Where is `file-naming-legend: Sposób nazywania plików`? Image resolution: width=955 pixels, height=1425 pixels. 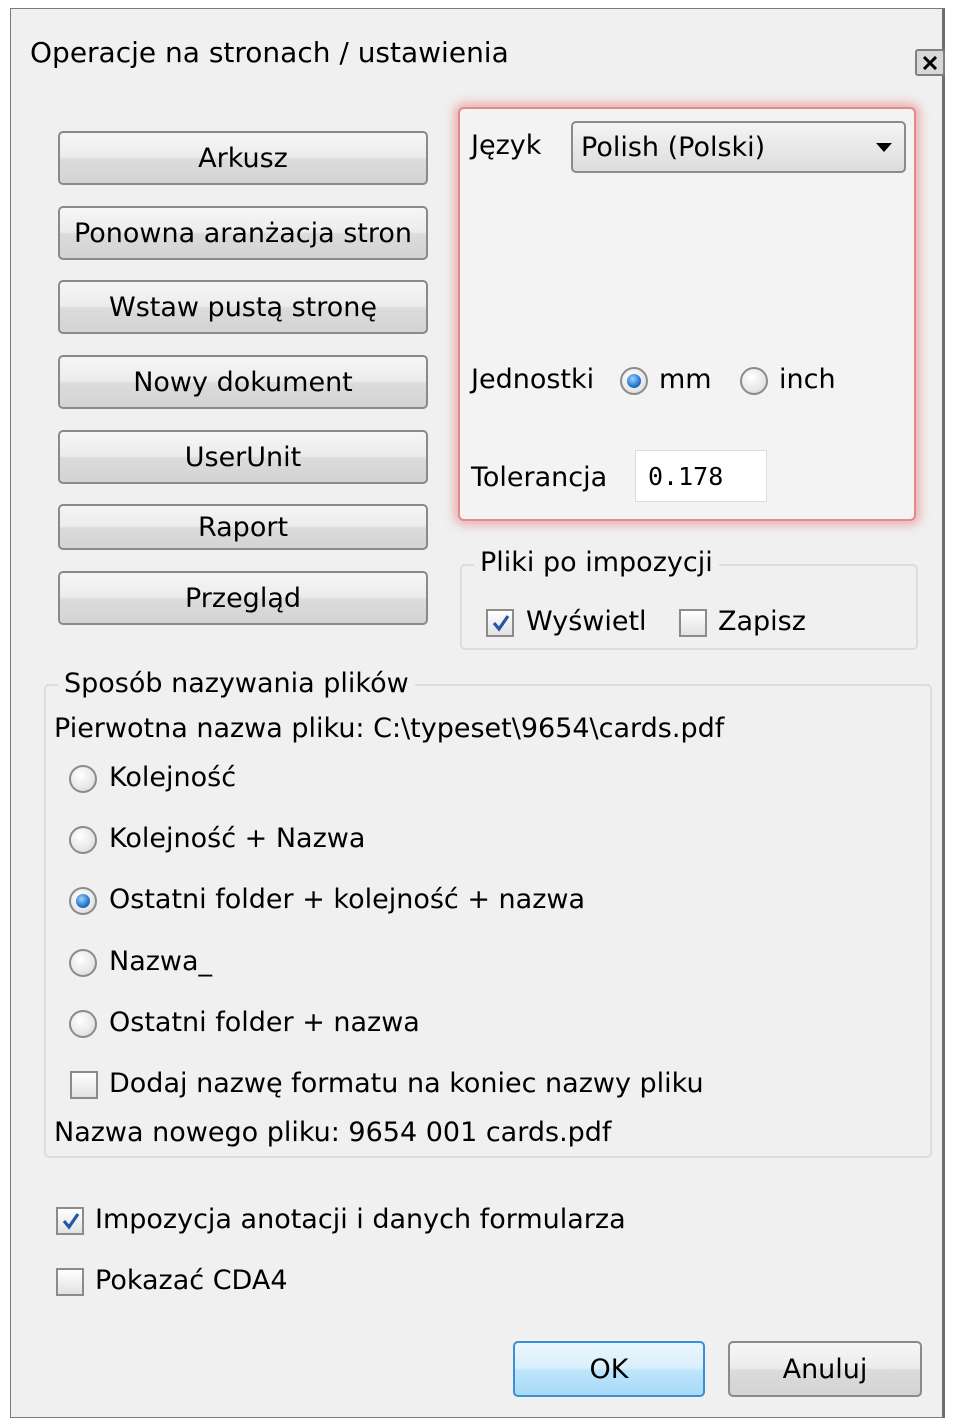 file-naming-legend: Sposób nazywania plików is located at coordinates (236, 683).